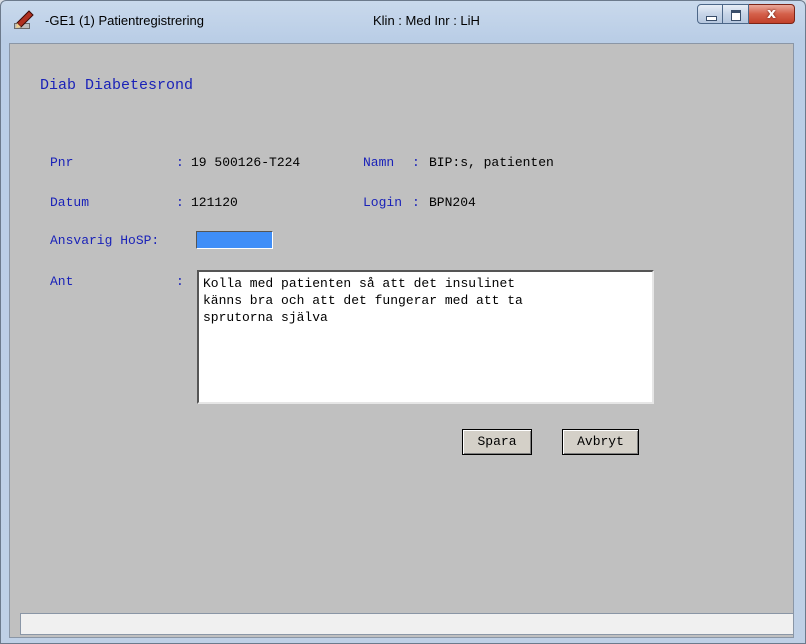 This screenshot has height=644, width=806. I want to click on login-colon: :, so click(416, 202).